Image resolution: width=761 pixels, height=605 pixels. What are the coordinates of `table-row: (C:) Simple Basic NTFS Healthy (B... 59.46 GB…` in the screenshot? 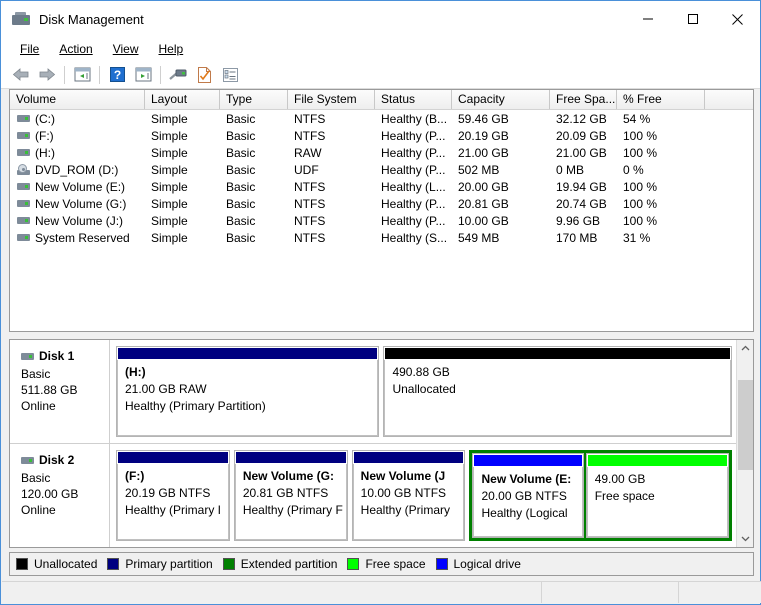 It's located at (381, 118).